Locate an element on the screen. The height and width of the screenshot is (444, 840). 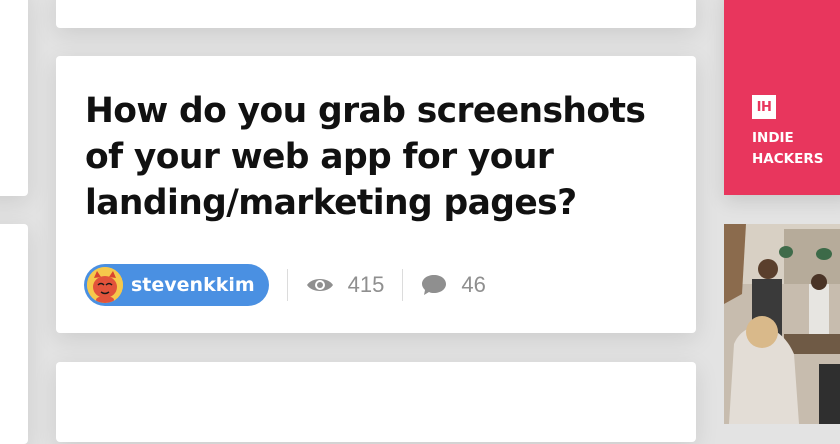
cafe-photo is located at coordinates (782, 324).